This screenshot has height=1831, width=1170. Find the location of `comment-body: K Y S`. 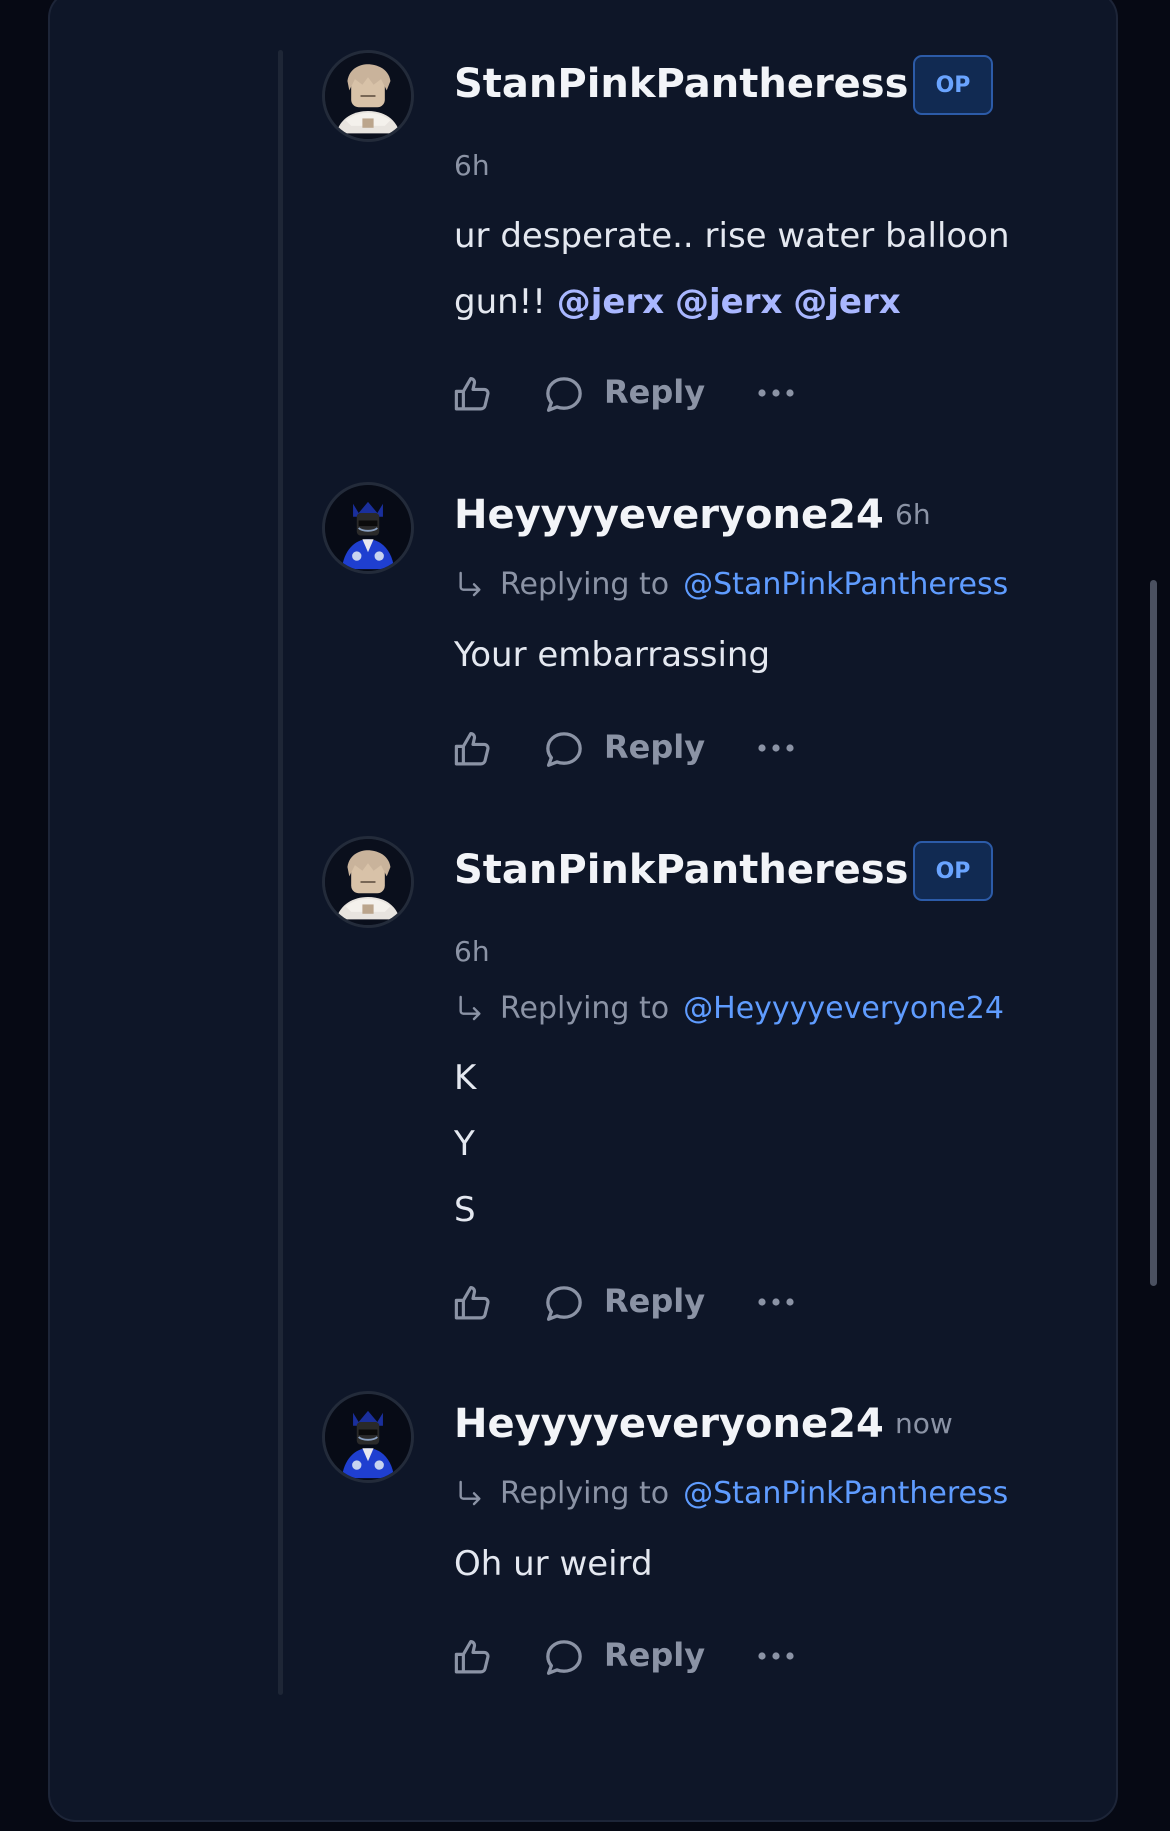

comment-body: K Y S is located at coordinates (465, 1144).